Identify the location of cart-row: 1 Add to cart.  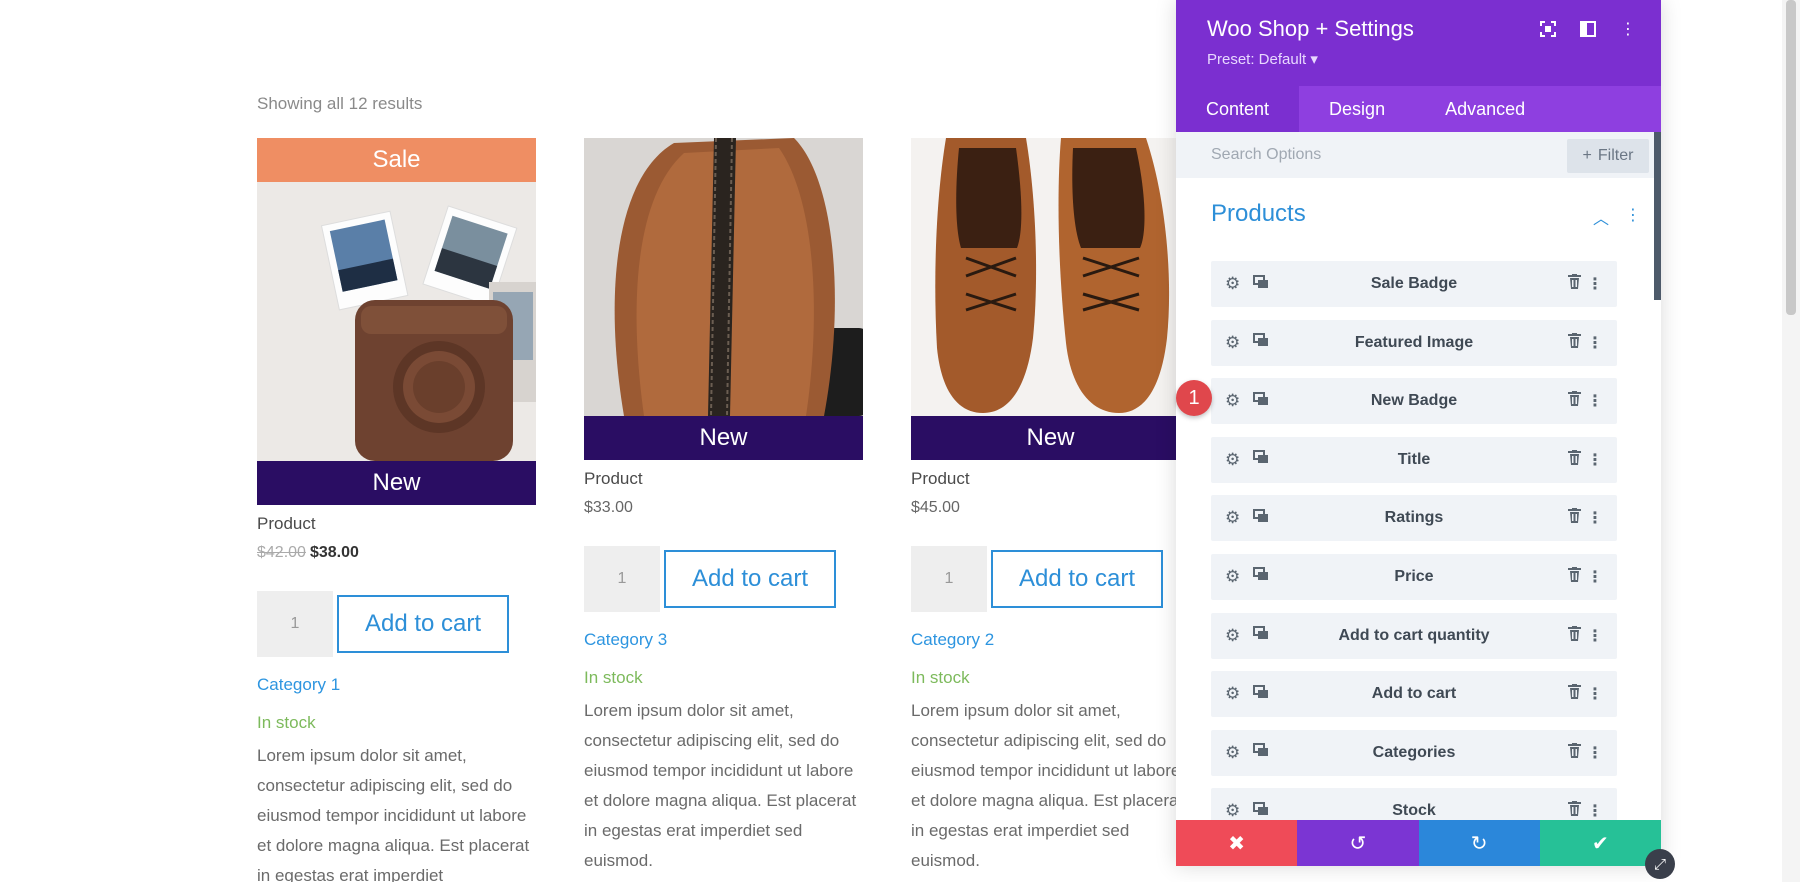
(1050, 579).